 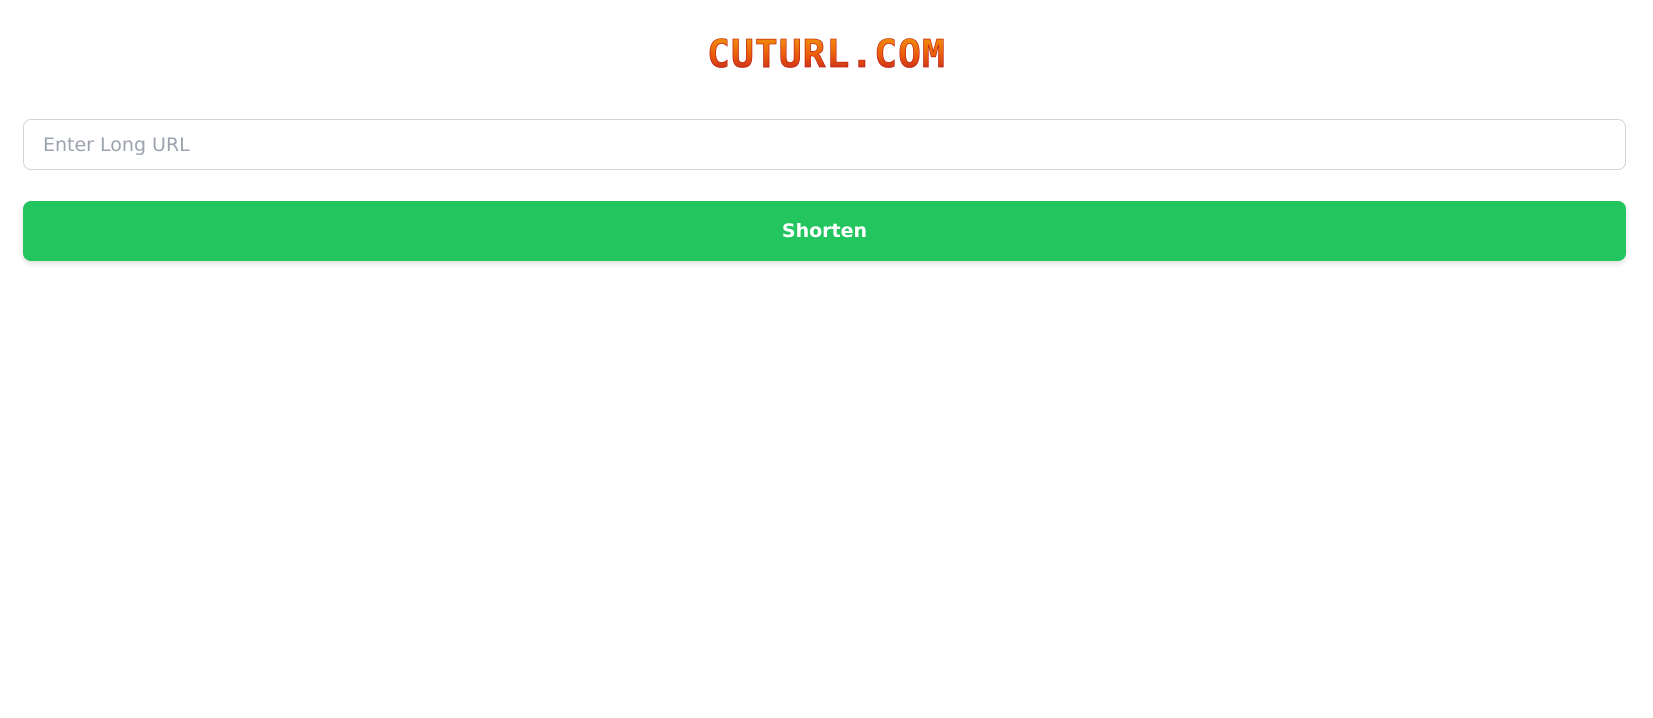 I want to click on header: CUTURL.COM, so click(x=826, y=54).